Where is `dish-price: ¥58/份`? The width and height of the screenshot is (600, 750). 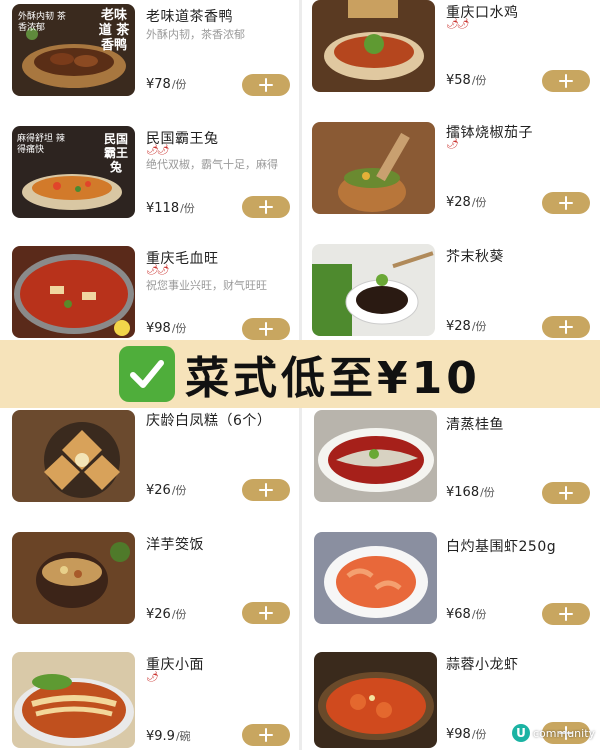
dish-price: ¥58/份 is located at coordinates (466, 80).